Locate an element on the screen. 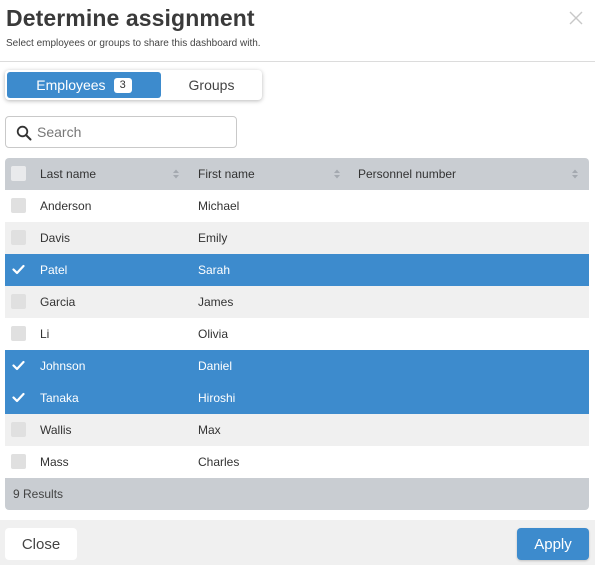  tab-groups-label: Groups is located at coordinates (211, 85).